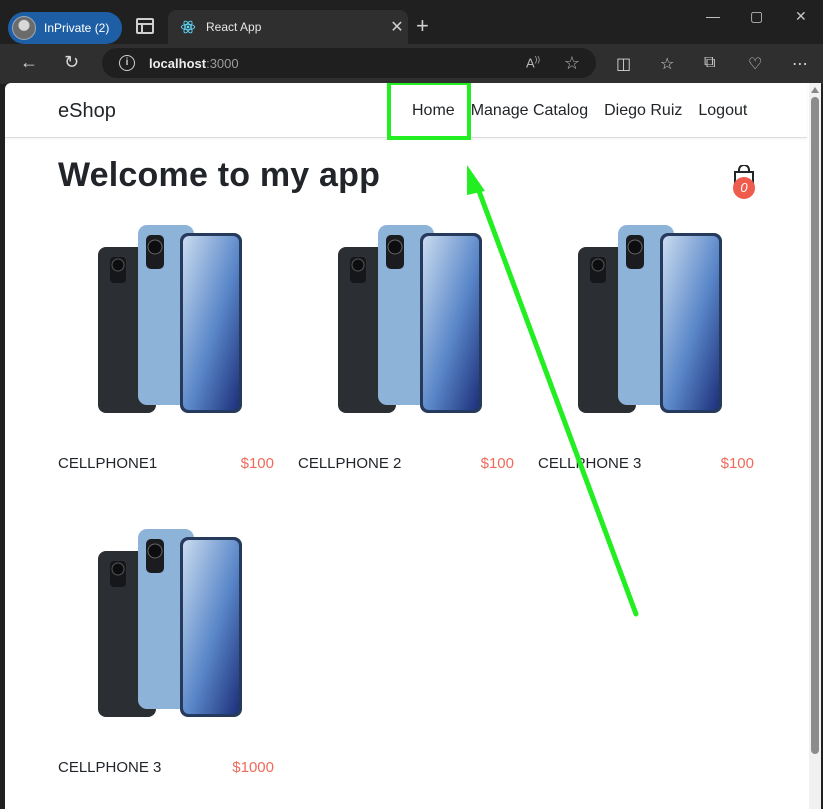 The height and width of the screenshot is (809, 823). I want to click on browser-tab: React App ✕, so click(288, 27).